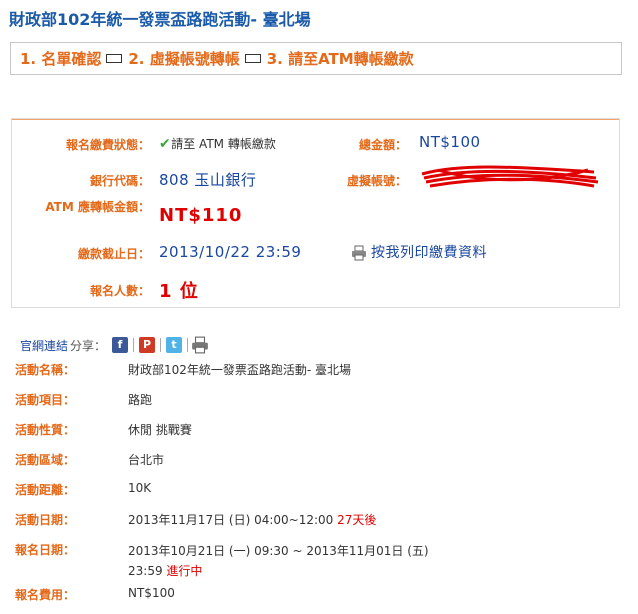 This screenshot has height=614, width=638. Describe the element at coordinates (61, 59) in the screenshot. I see `step-1: 1. 名單確認` at that location.